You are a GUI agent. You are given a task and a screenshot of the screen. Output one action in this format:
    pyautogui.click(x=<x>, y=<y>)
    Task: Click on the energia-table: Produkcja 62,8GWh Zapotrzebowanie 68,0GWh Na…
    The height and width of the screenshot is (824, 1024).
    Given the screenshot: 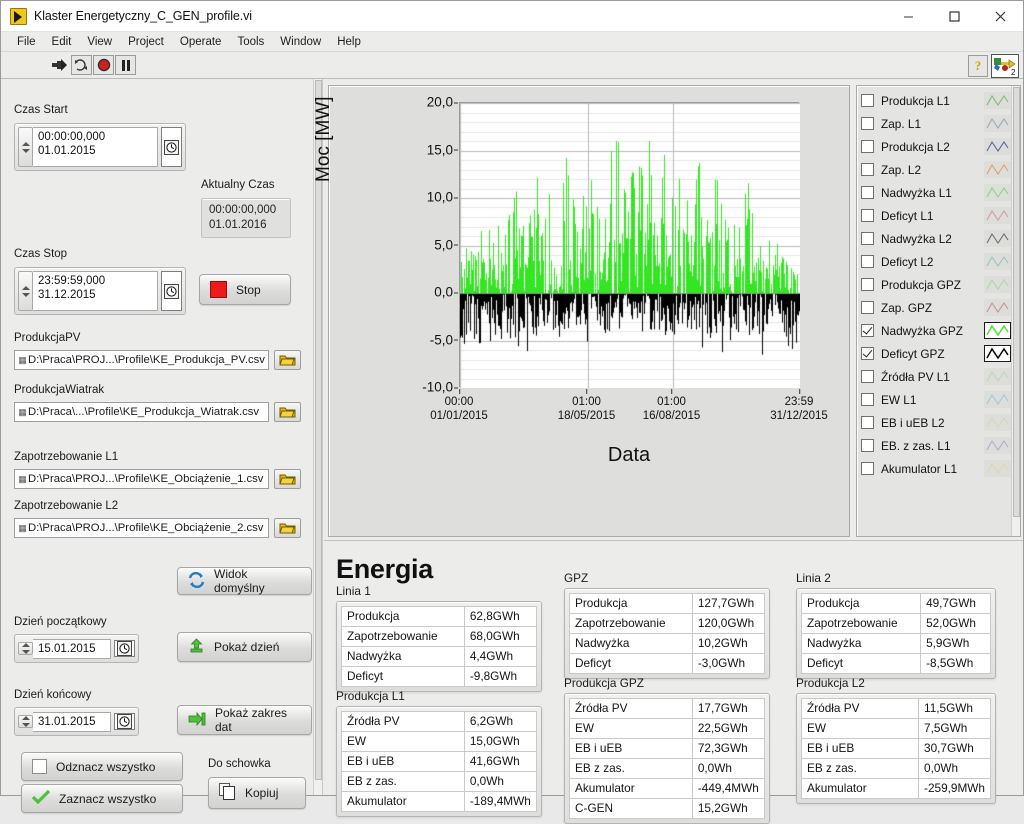 What is the action you would take?
    pyautogui.click(x=439, y=646)
    